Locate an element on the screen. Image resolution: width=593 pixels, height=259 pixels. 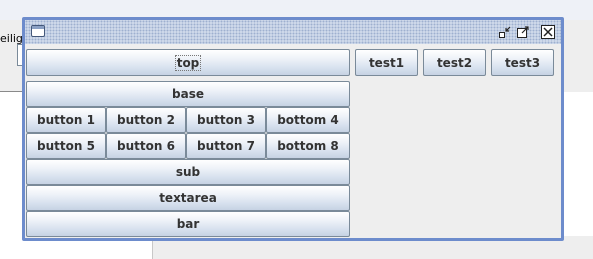
test2-button: test2 is located at coordinates (454, 62).